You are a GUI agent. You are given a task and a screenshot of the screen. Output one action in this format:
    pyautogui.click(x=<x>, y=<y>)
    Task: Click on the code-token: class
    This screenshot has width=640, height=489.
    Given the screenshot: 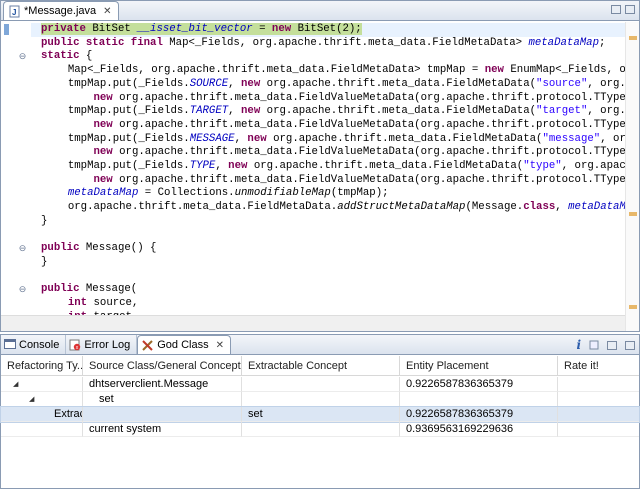 What is the action you would take?
    pyautogui.click(x=539, y=207)
    